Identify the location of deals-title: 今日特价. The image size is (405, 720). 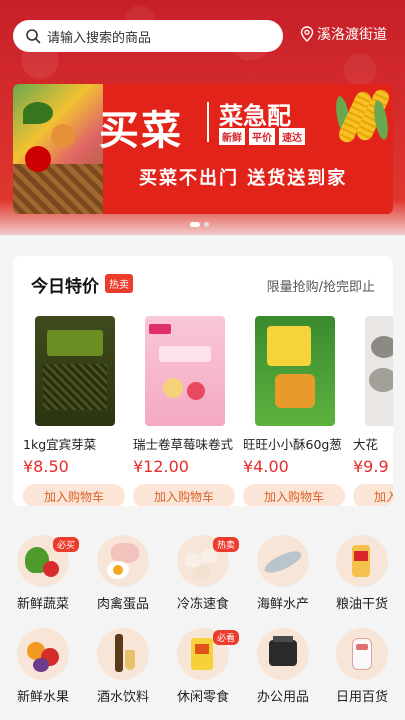
(65, 287).